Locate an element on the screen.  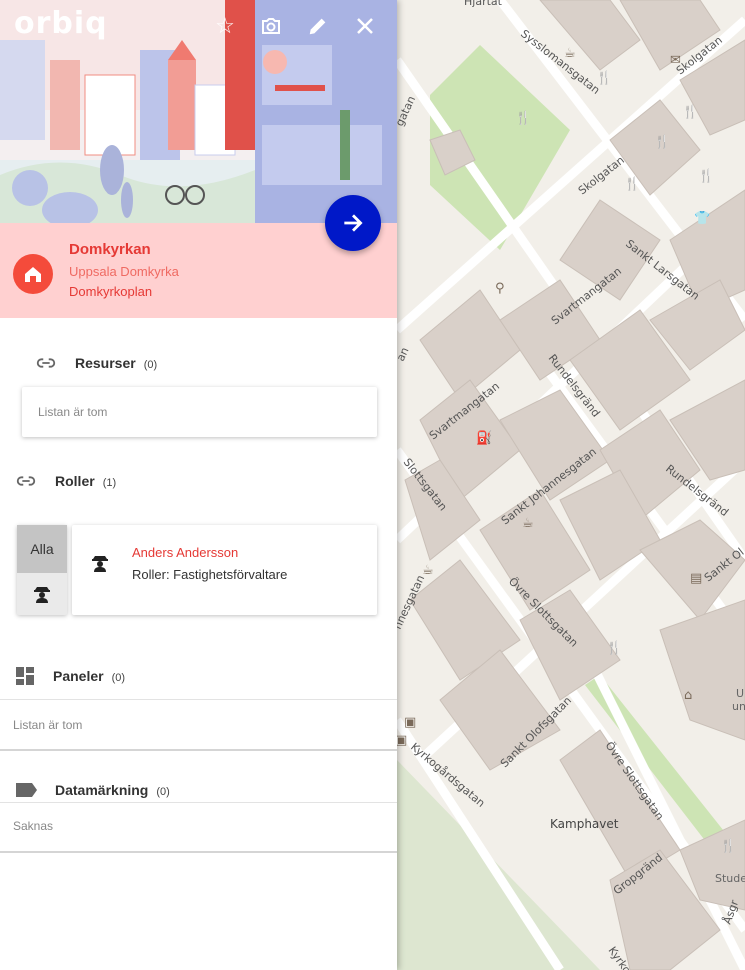
section-title-datamarkning: Datamärkning (0) is located at coordinates (112, 790).